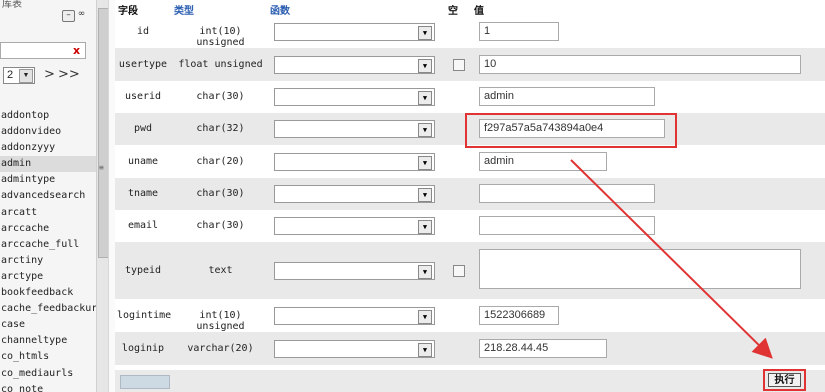 This screenshot has width=825, height=392. Describe the element at coordinates (128, 11) in the screenshot. I see `header-field: 字段` at that location.